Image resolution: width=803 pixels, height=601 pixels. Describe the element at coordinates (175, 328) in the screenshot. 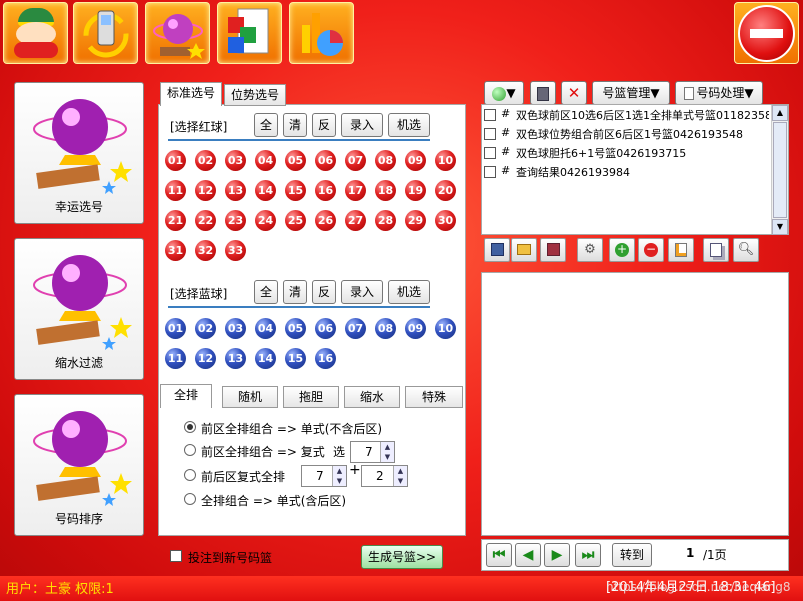

I see `blue-ball: 01` at that location.